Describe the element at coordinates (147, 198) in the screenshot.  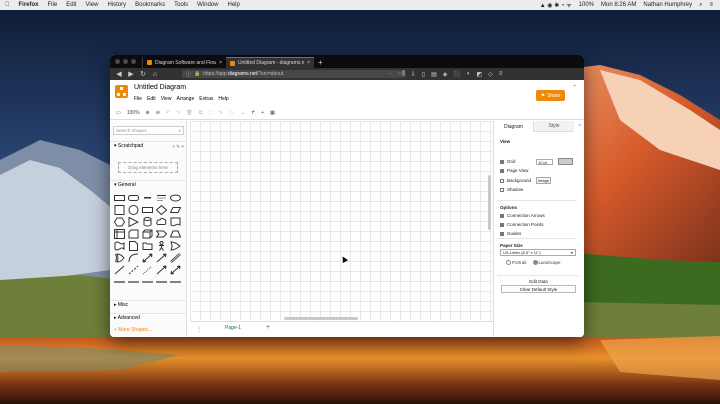
I see `text-shape` at that location.